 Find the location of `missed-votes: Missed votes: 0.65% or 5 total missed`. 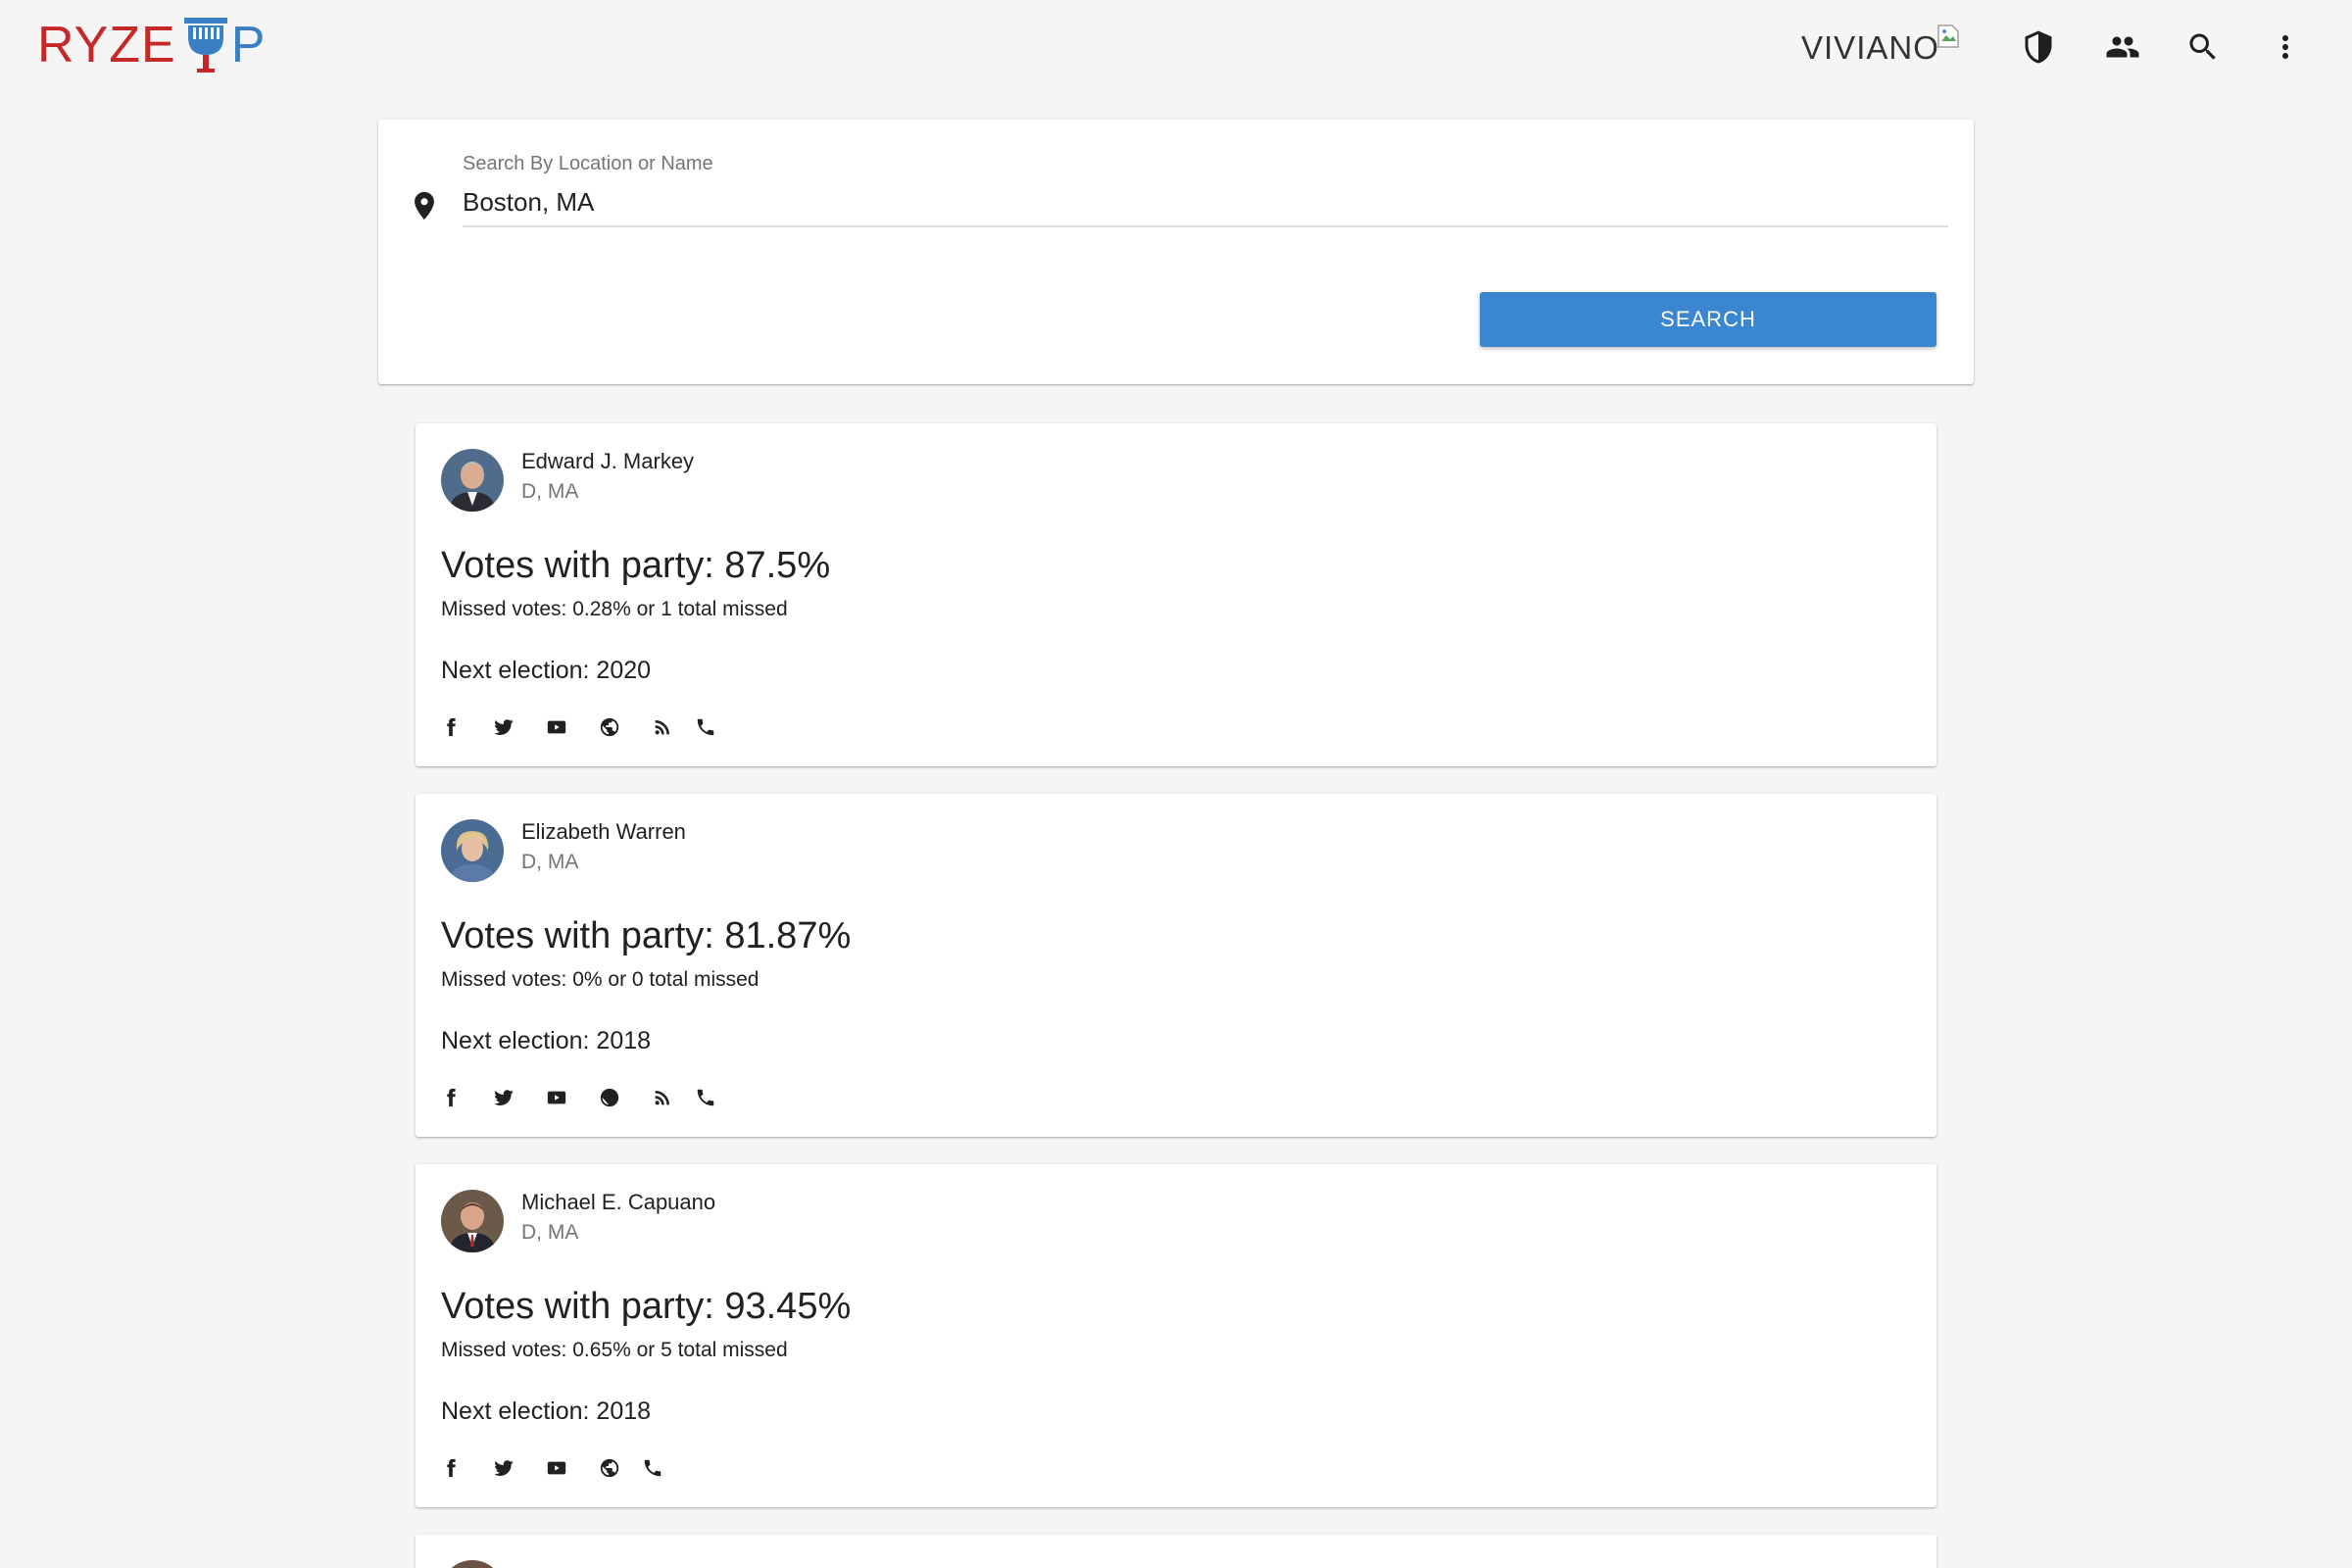

missed-votes: Missed votes: 0.65% or 5 total missed is located at coordinates (614, 1350).